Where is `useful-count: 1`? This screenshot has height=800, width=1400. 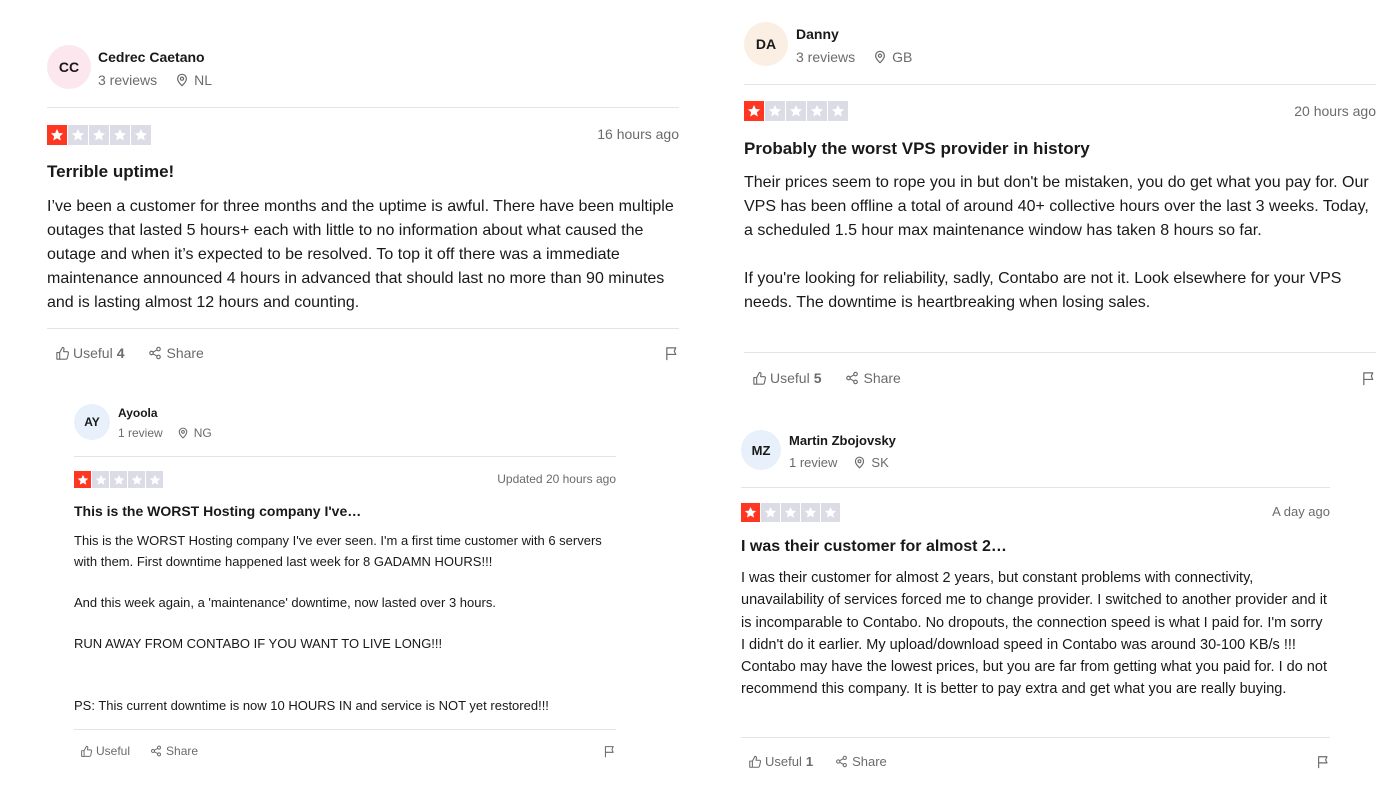 useful-count: 1 is located at coordinates (809, 761).